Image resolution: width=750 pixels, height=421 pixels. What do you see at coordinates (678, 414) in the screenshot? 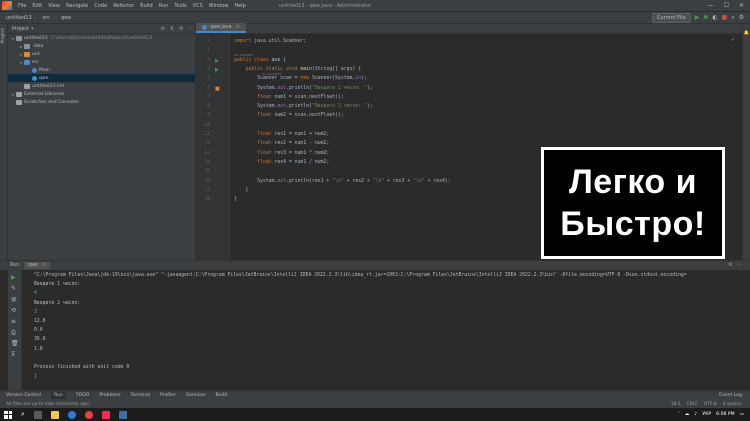
I see `tray-chevron-icon: ˄` at bounding box center [678, 414].